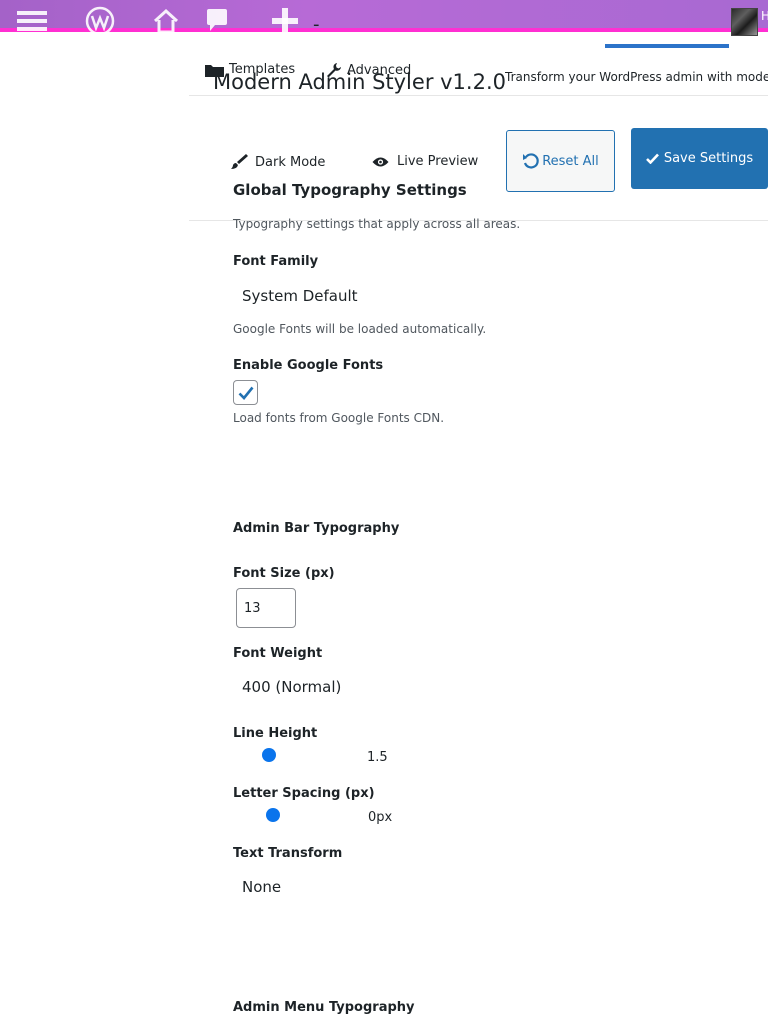 The width and height of the screenshot is (768, 1024). What do you see at coordinates (438, 161) in the screenshot?
I see `live-preview-label: Live Preview` at bounding box center [438, 161].